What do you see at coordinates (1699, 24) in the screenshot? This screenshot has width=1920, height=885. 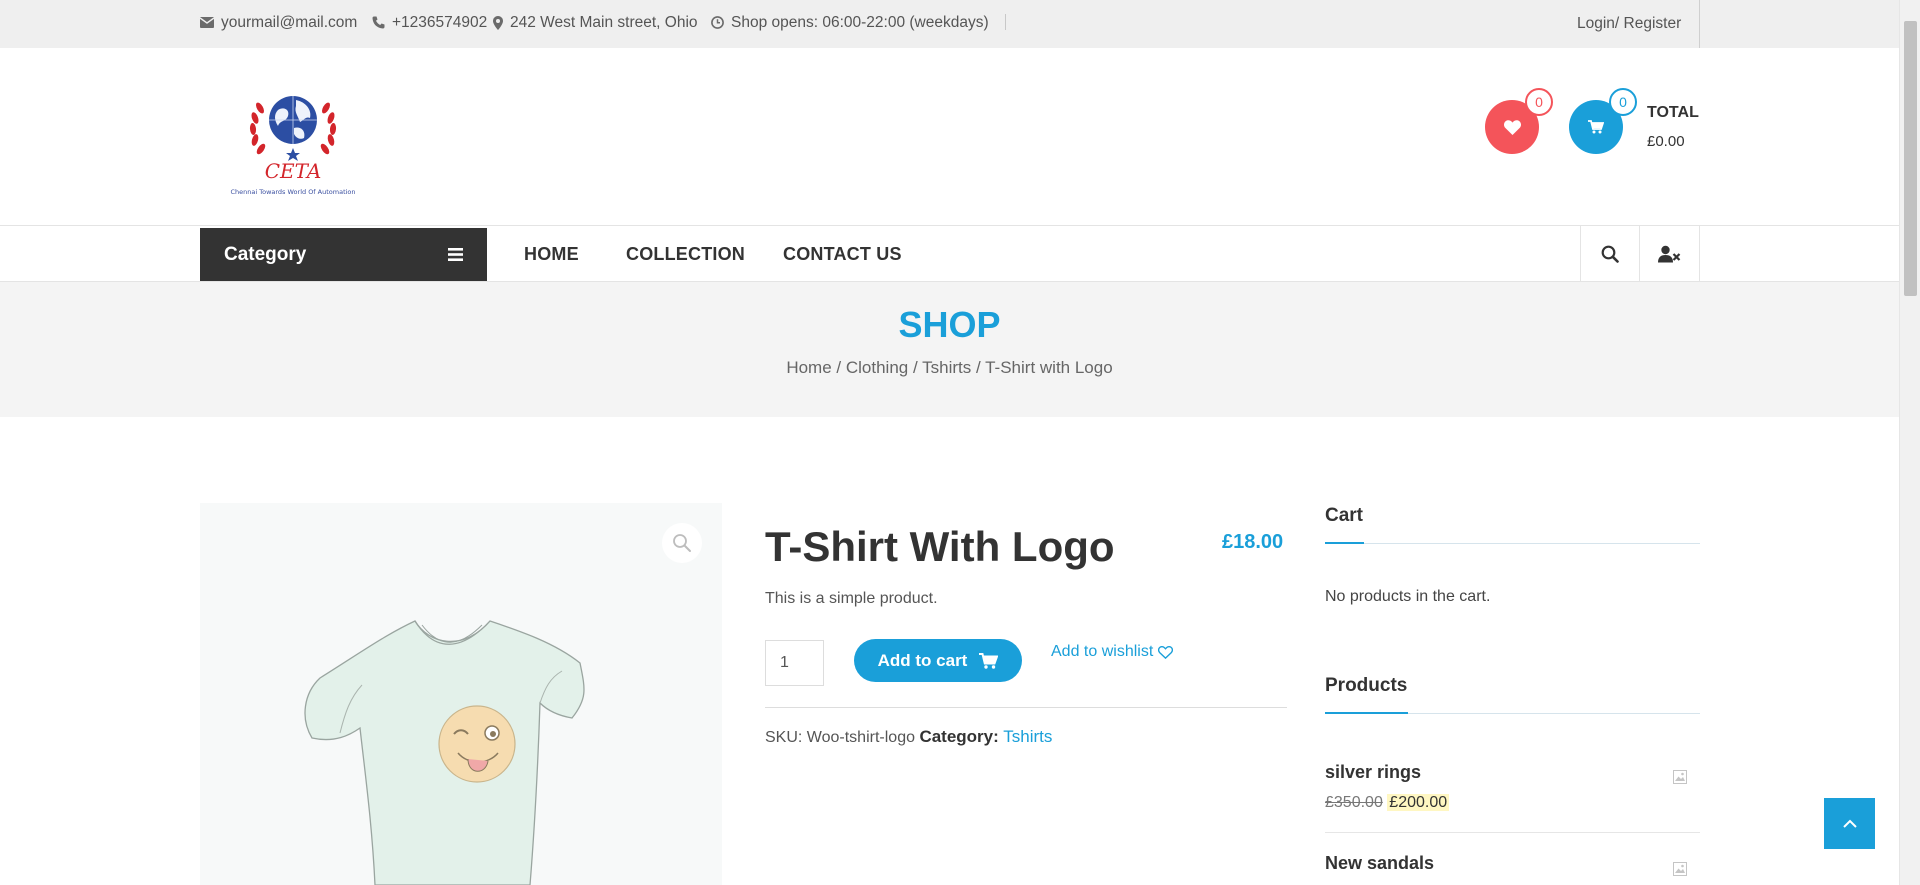 I see `topbar-right-border` at bounding box center [1699, 24].